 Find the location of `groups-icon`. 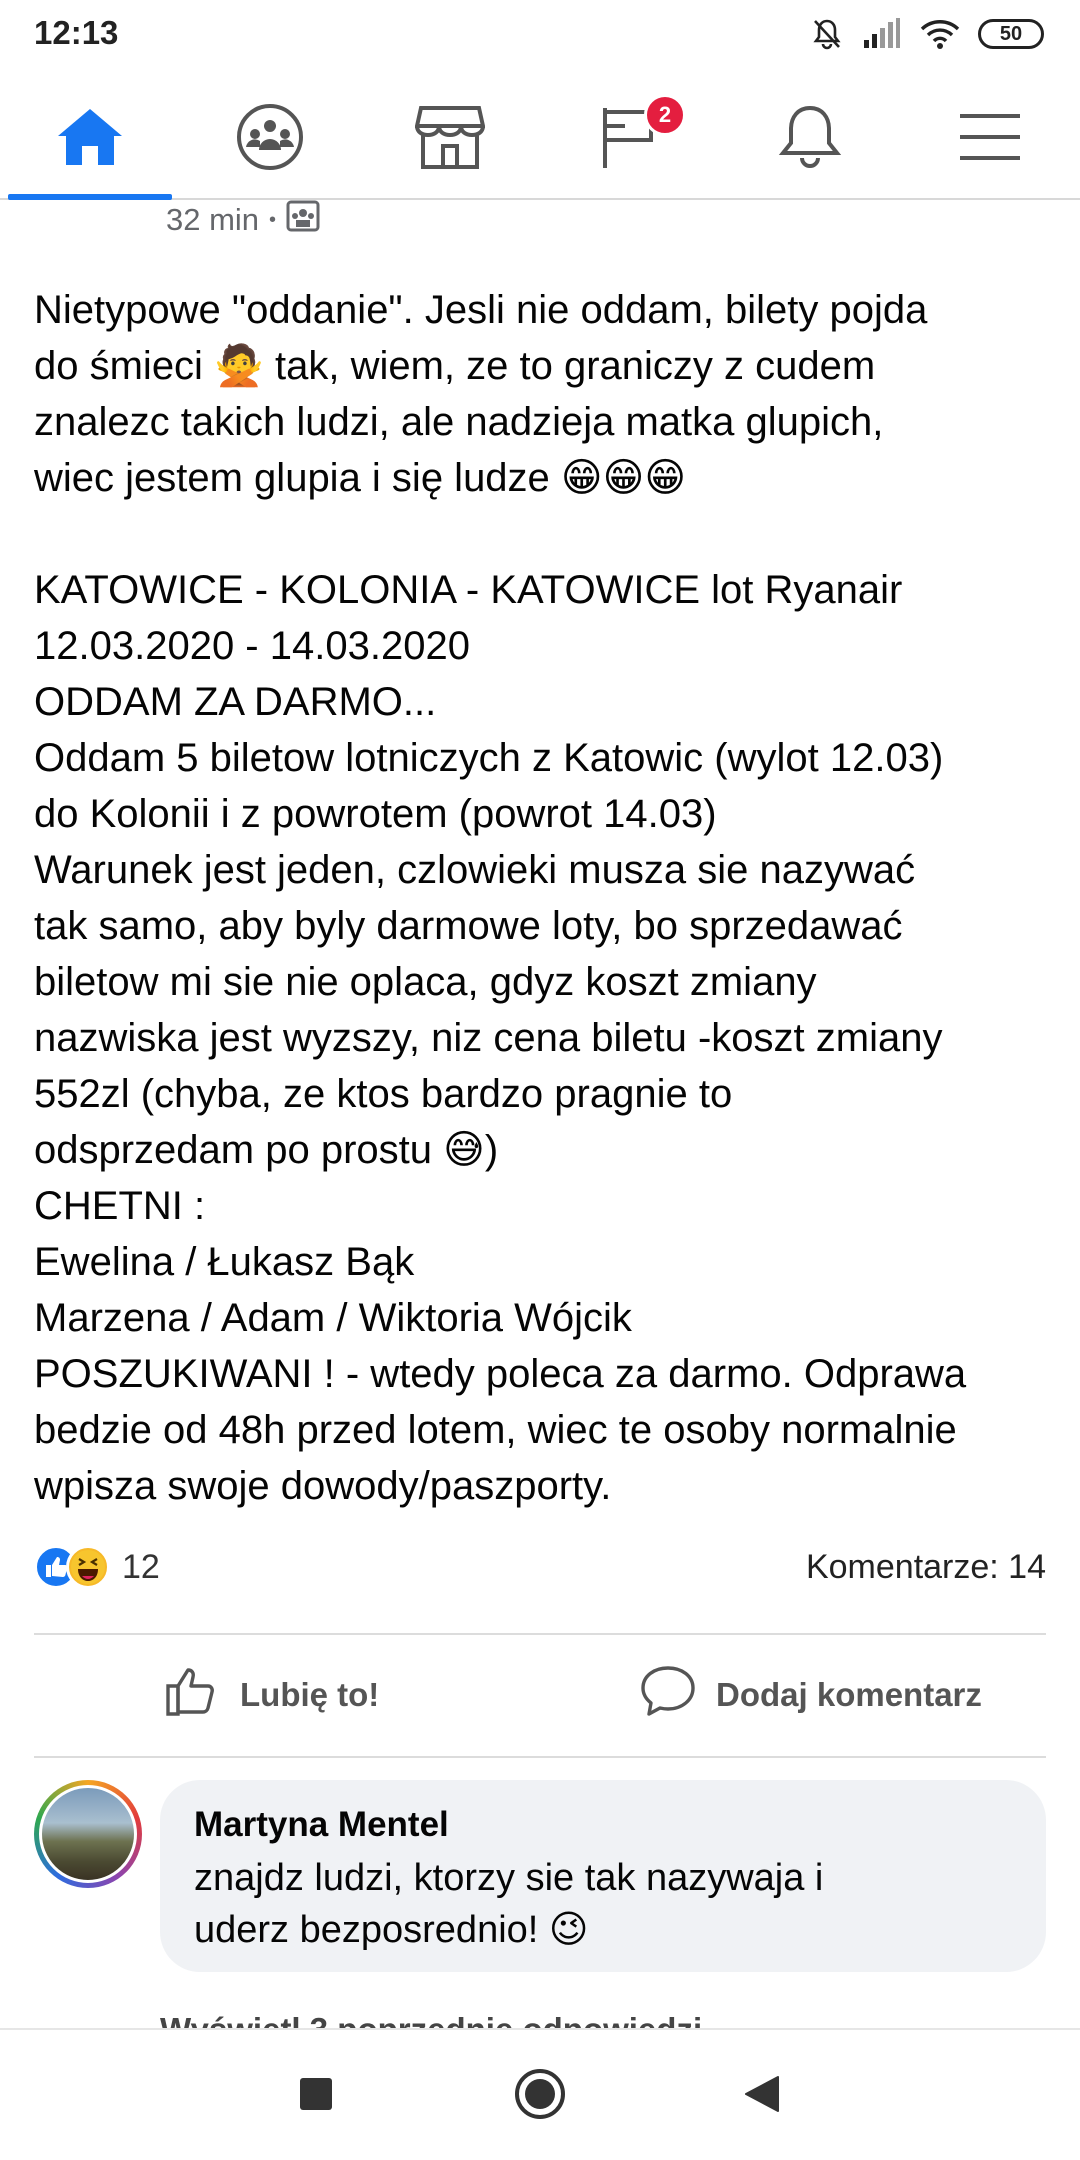

groups-icon is located at coordinates (270, 137).